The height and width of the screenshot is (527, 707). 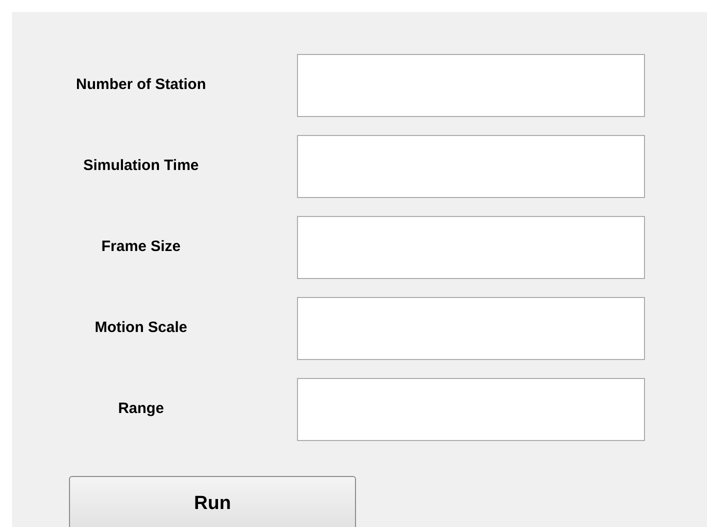 What do you see at coordinates (212, 501) in the screenshot?
I see `run-button: Run` at bounding box center [212, 501].